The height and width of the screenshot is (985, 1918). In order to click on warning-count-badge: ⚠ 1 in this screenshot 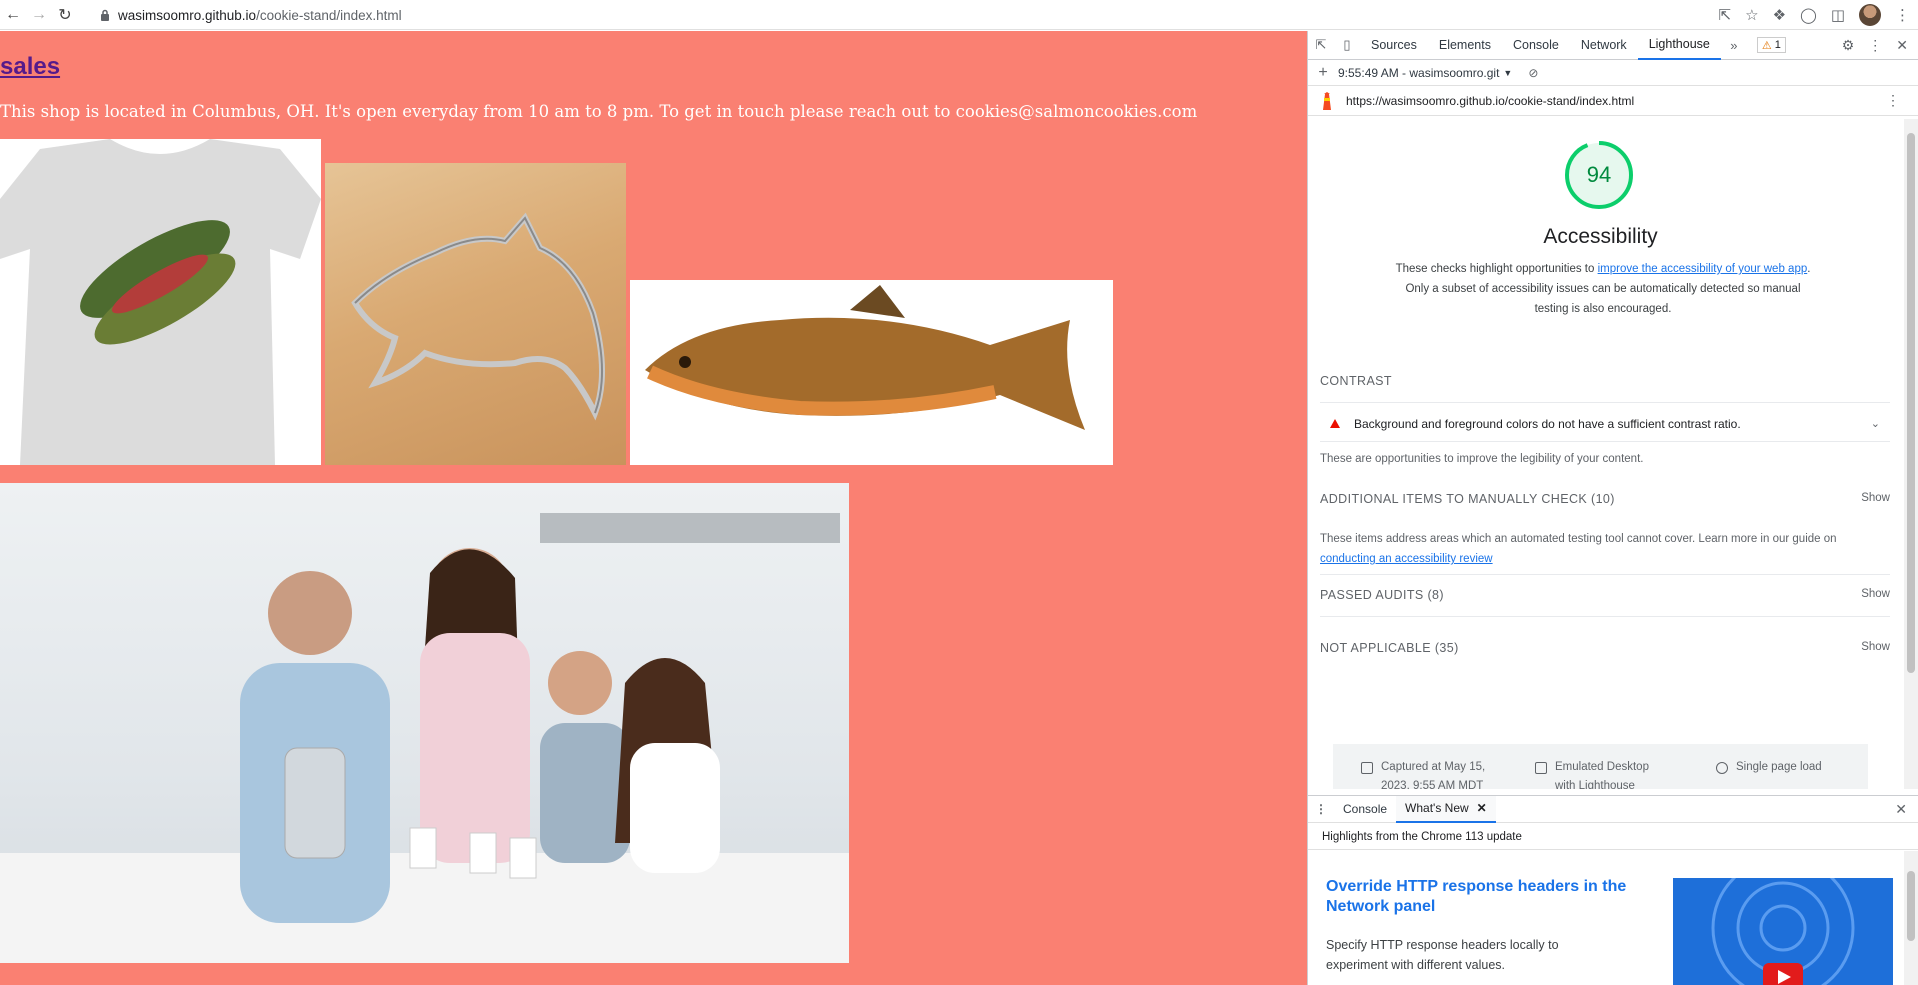, I will do `click(1771, 45)`.